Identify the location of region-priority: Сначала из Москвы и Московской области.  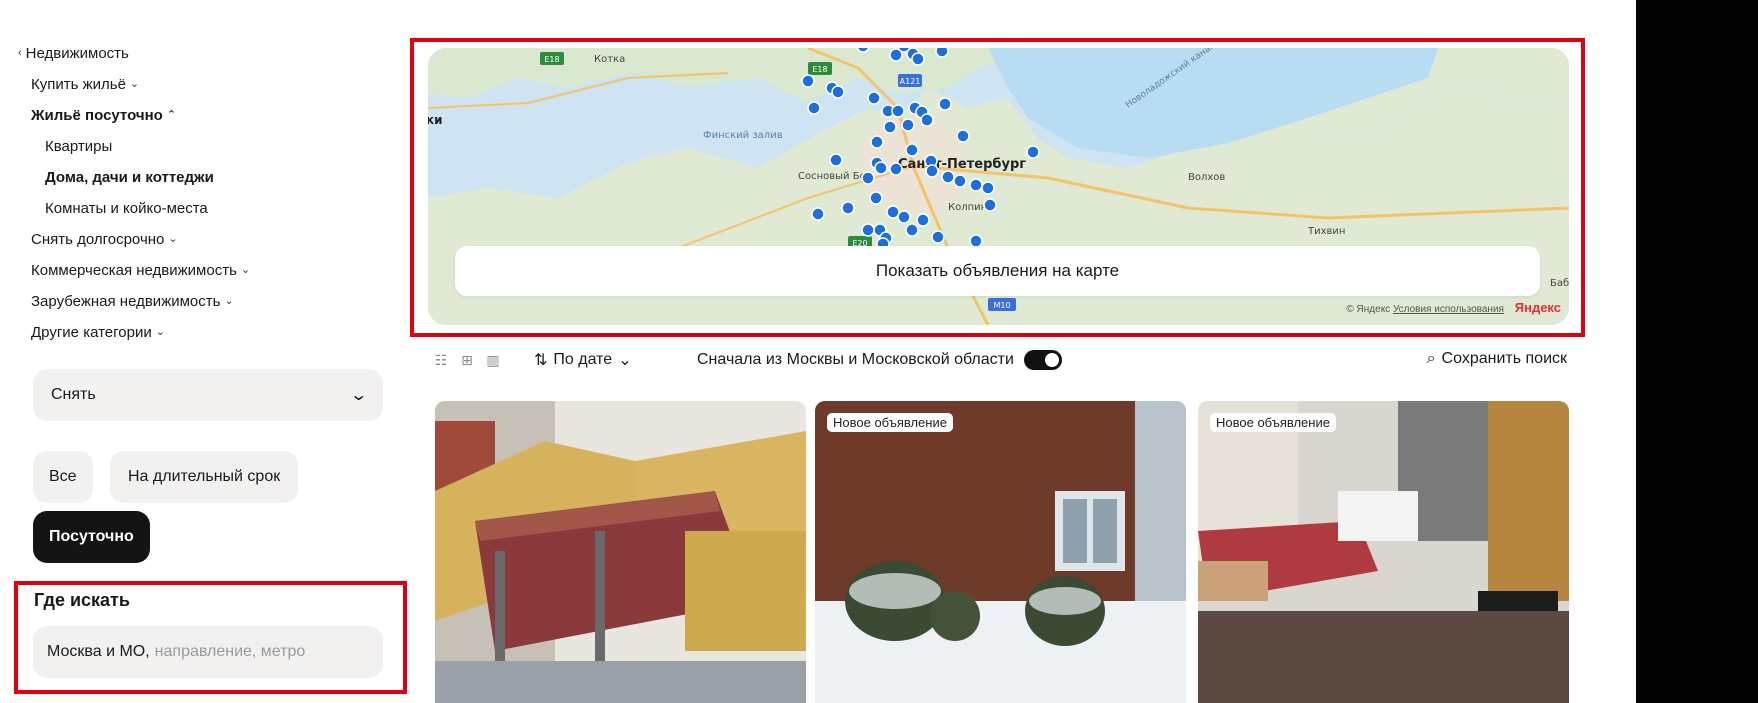
(879, 360).